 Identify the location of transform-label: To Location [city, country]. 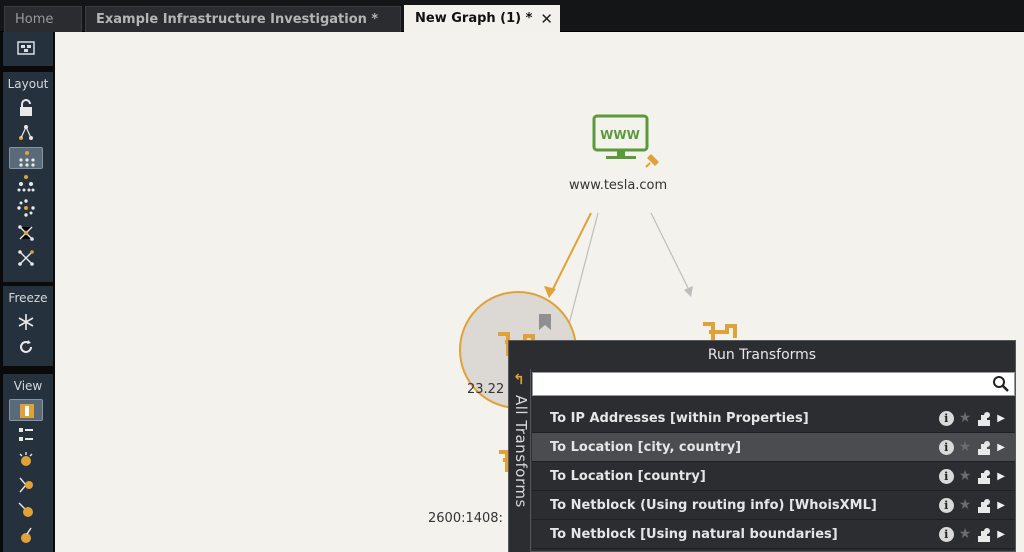
(646, 447).